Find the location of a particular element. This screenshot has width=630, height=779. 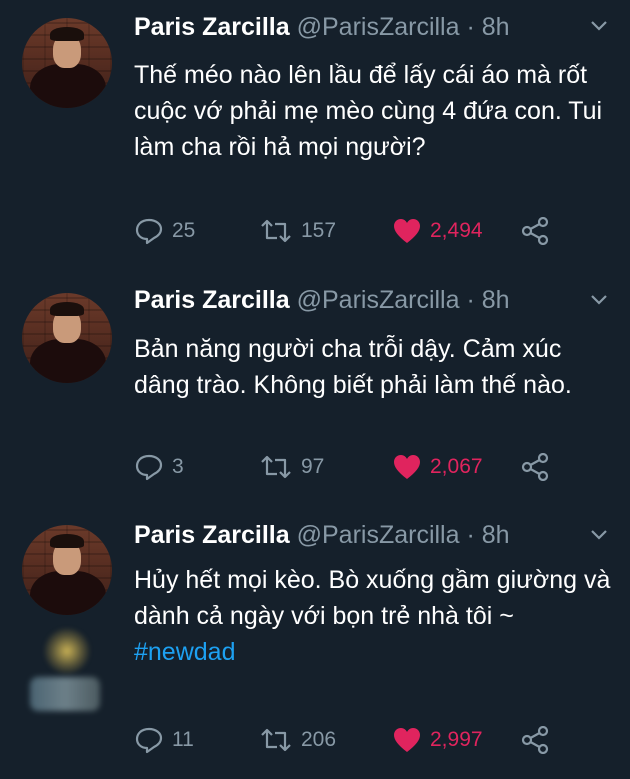

display-name: Paris Zarcilla is located at coordinates (212, 535).